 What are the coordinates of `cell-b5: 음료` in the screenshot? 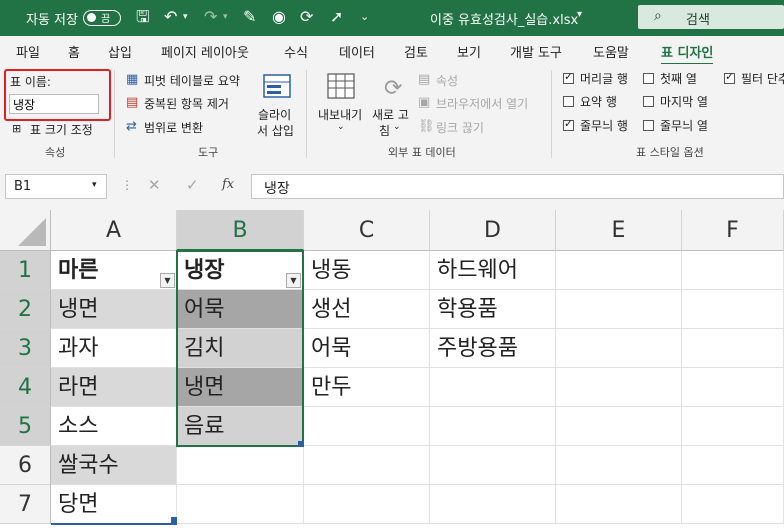 It's located at (240, 426).